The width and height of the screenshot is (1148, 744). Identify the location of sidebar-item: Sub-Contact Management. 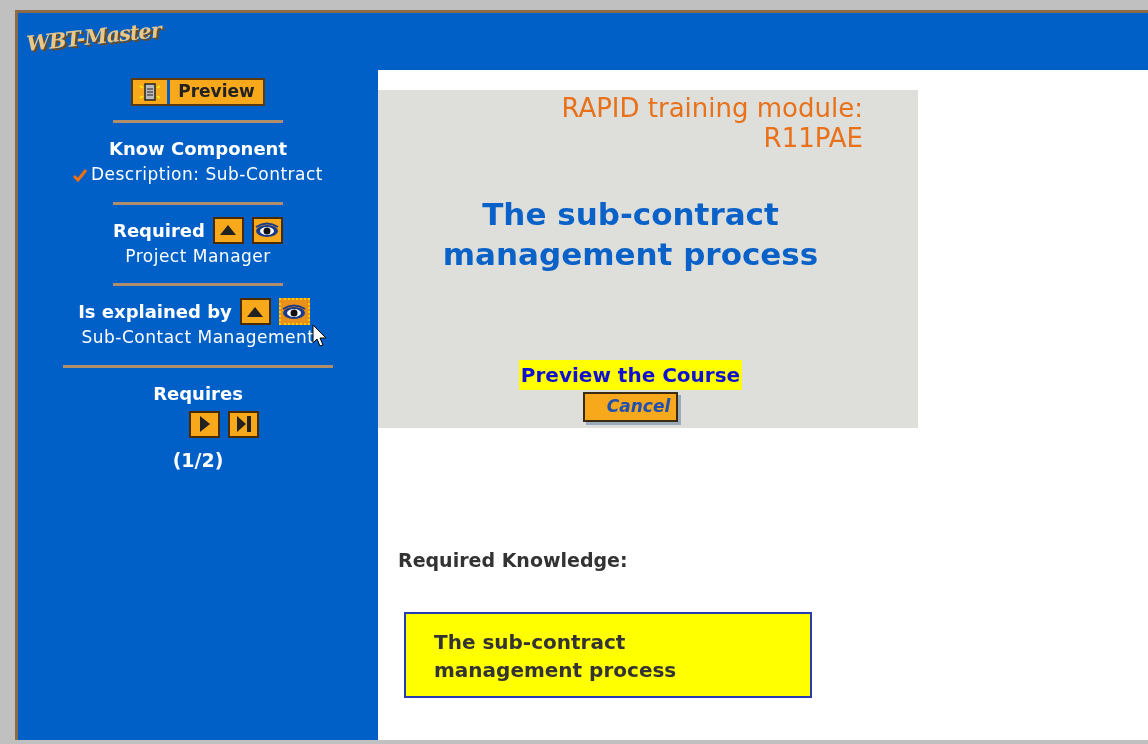
(198, 338).